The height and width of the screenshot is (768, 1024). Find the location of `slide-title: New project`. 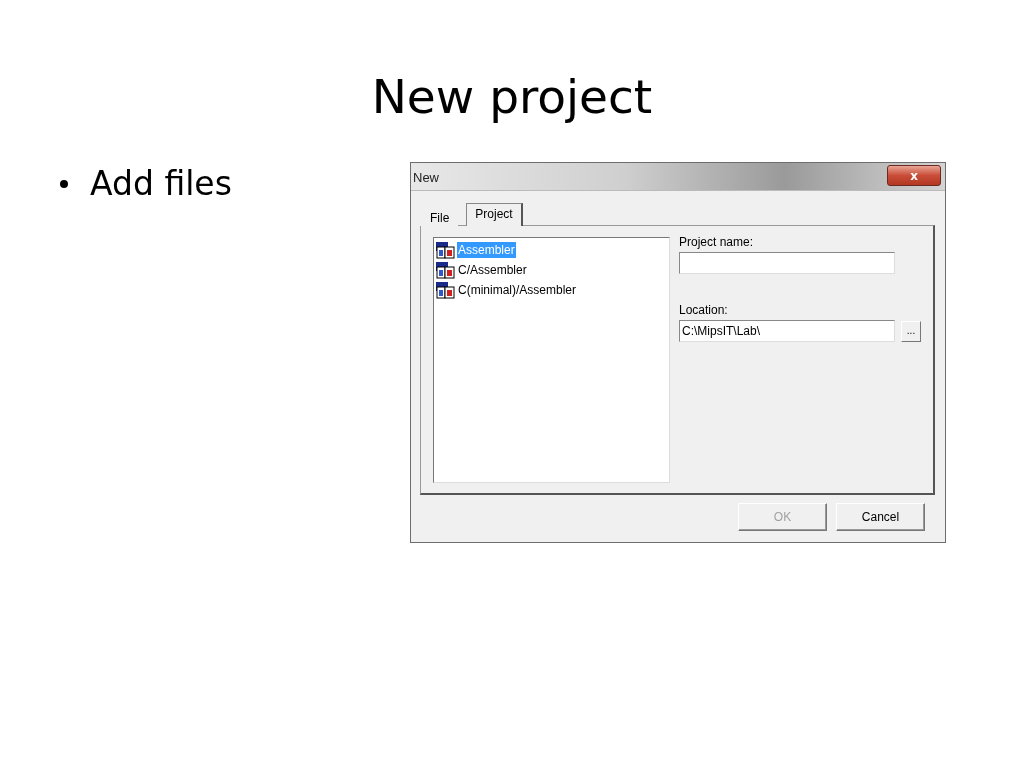

slide-title: New project is located at coordinates (512, 97).